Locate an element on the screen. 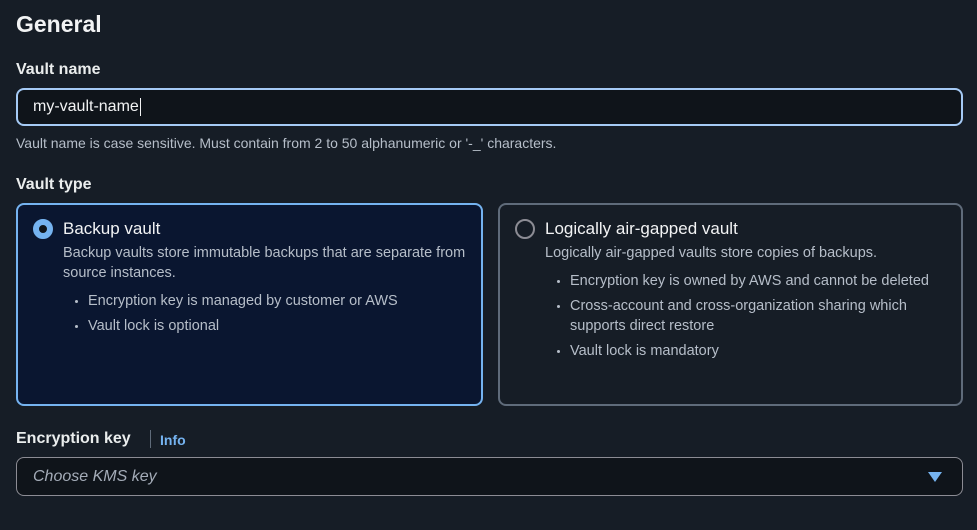 This screenshot has width=977, height=530. section-title: General is located at coordinates (59, 24).